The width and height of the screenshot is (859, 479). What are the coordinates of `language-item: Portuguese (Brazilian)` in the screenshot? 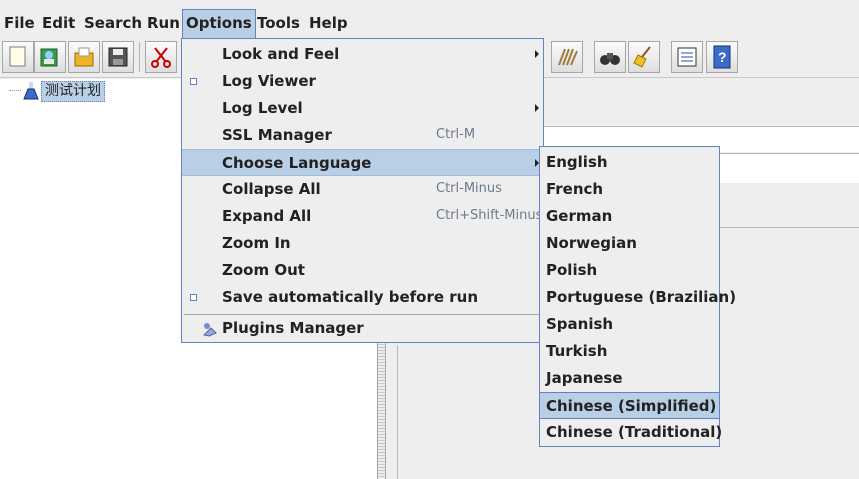 It's located at (638, 297).